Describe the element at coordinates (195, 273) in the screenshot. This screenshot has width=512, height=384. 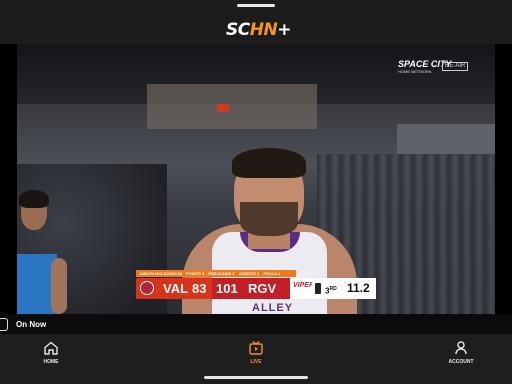
I see `stat-points: POINTS 5` at that location.